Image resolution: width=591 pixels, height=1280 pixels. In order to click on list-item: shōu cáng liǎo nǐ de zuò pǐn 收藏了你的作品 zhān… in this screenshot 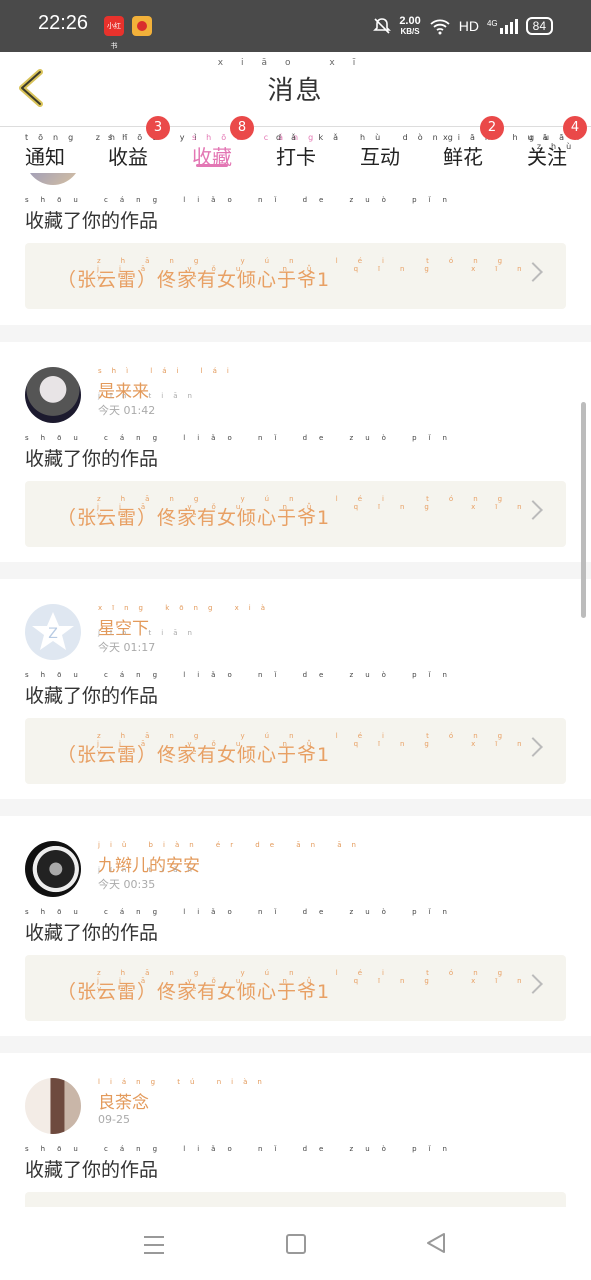, I will do `click(295, 249)`.